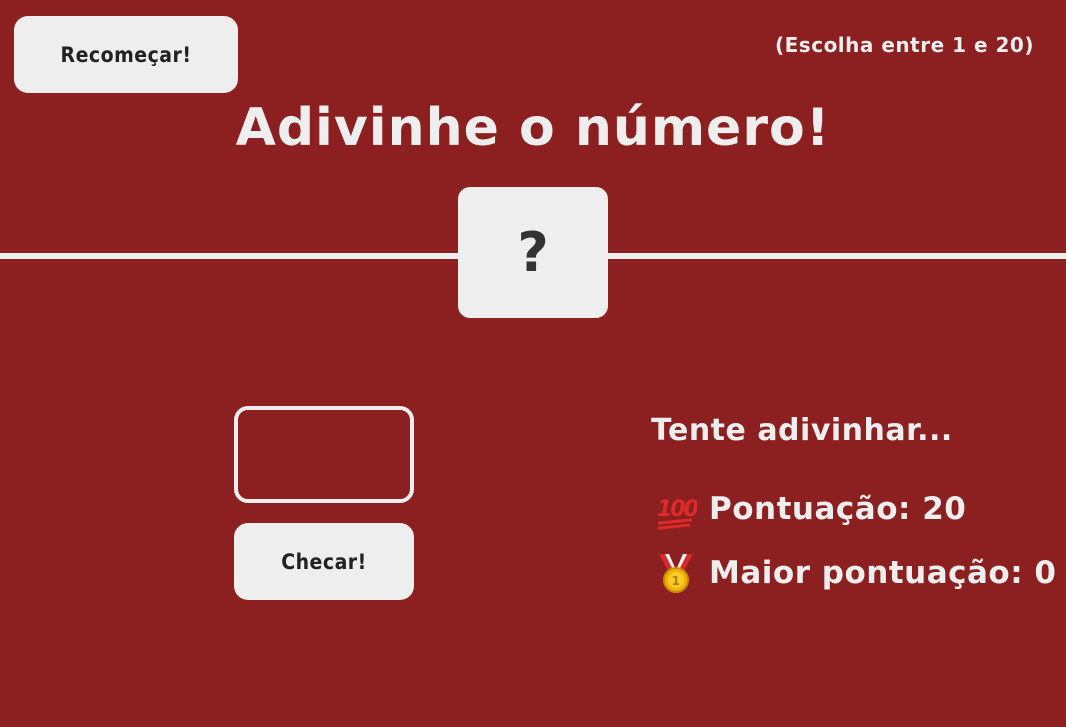  What do you see at coordinates (324, 454) in the screenshot?
I see `guess-input` at bounding box center [324, 454].